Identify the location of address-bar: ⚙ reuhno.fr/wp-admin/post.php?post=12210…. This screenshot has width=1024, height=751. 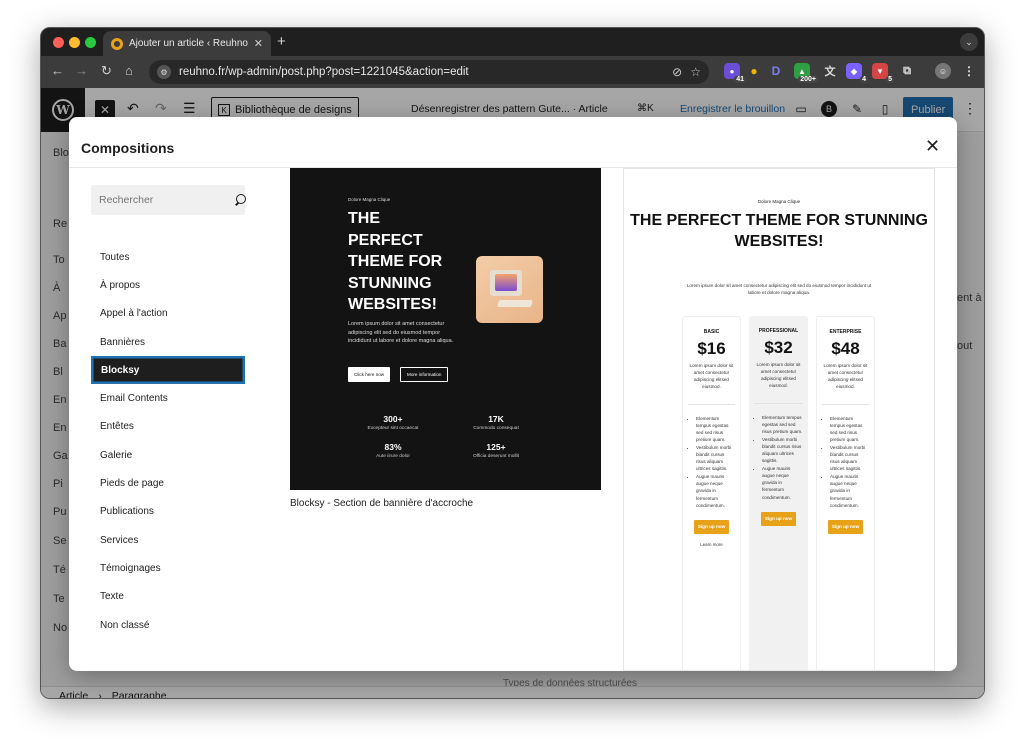
(429, 72).